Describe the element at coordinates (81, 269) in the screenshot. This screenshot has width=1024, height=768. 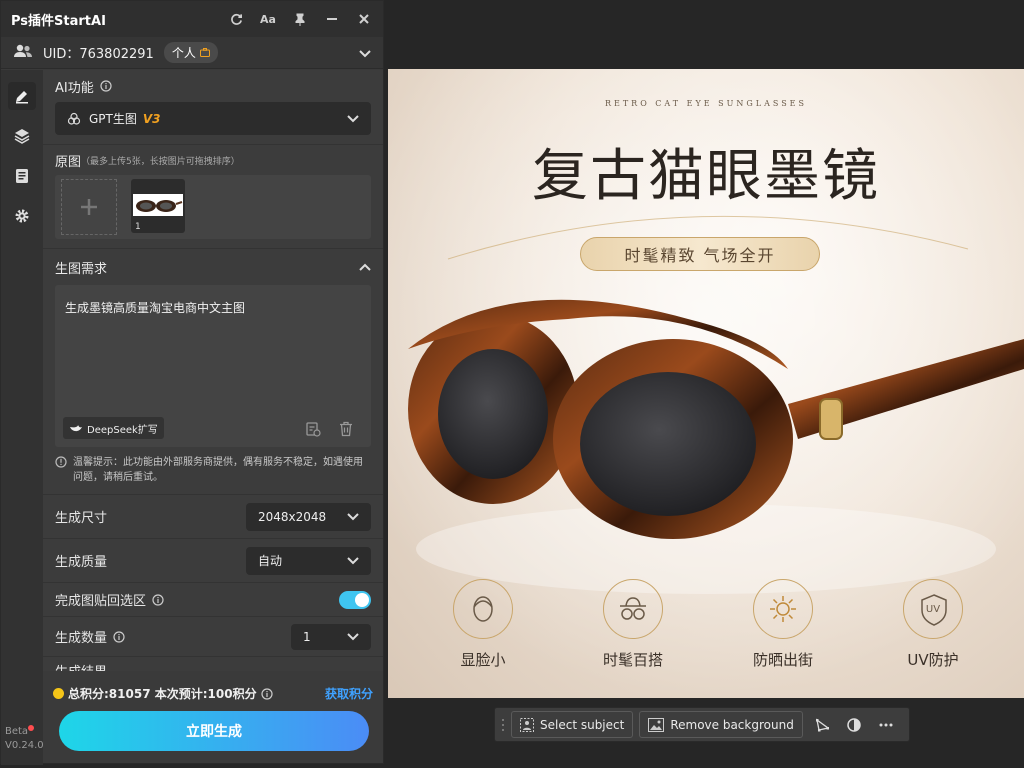
I see `prompt-label: 生图需求` at that location.